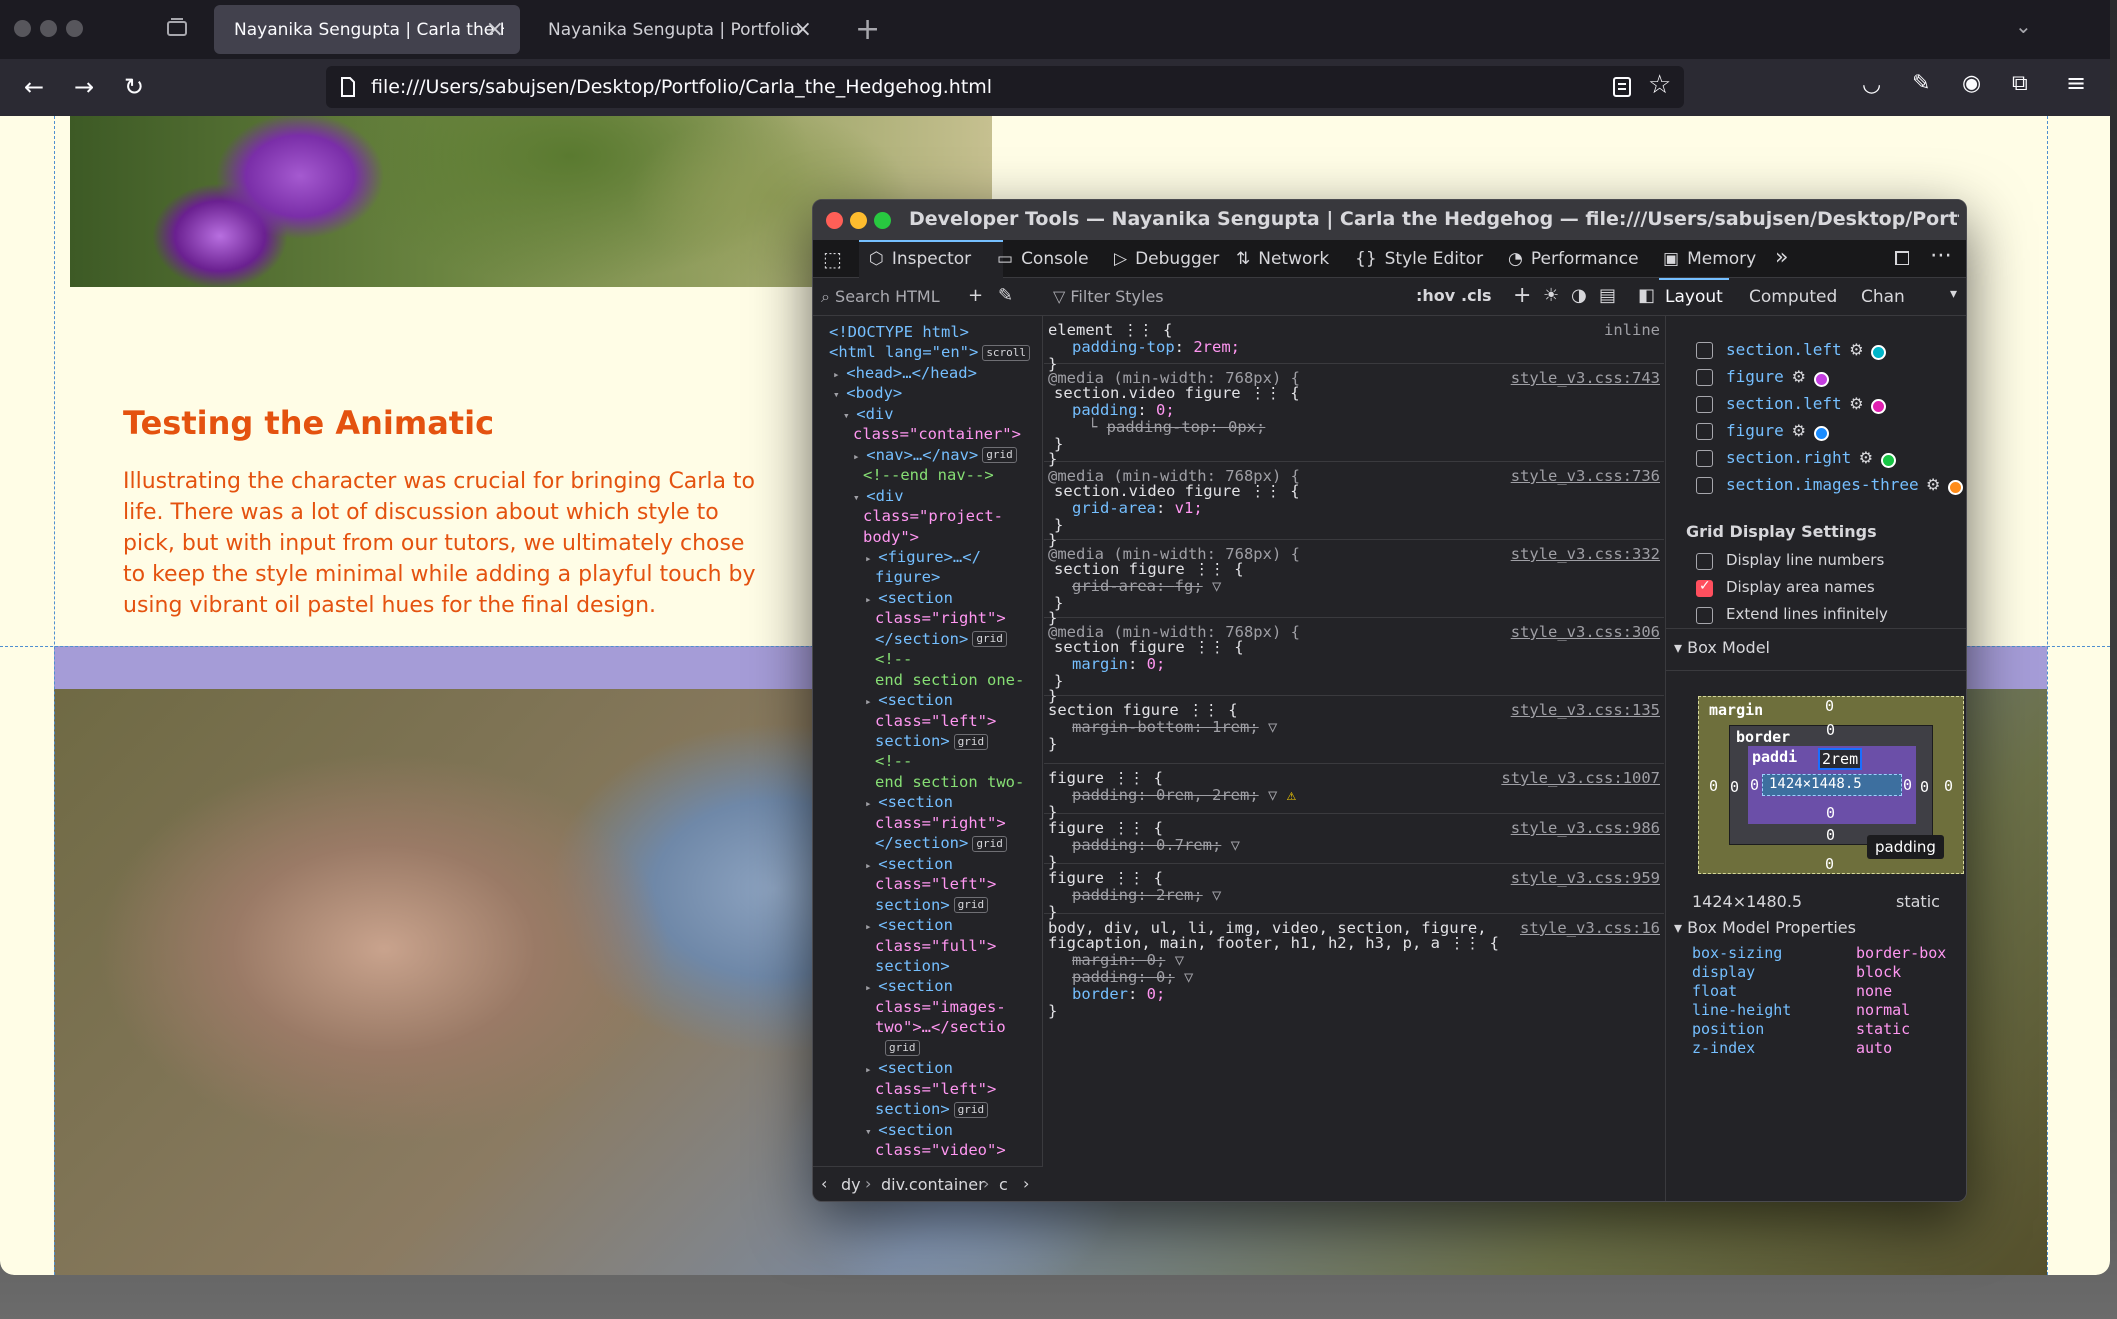 The height and width of the screenshot is (1319, 2117). What do you see at coordinates (1585, 632) in the screenshot?
I see `rule-source-link: style_v3.css:306` at bounding box center [1585, 632].